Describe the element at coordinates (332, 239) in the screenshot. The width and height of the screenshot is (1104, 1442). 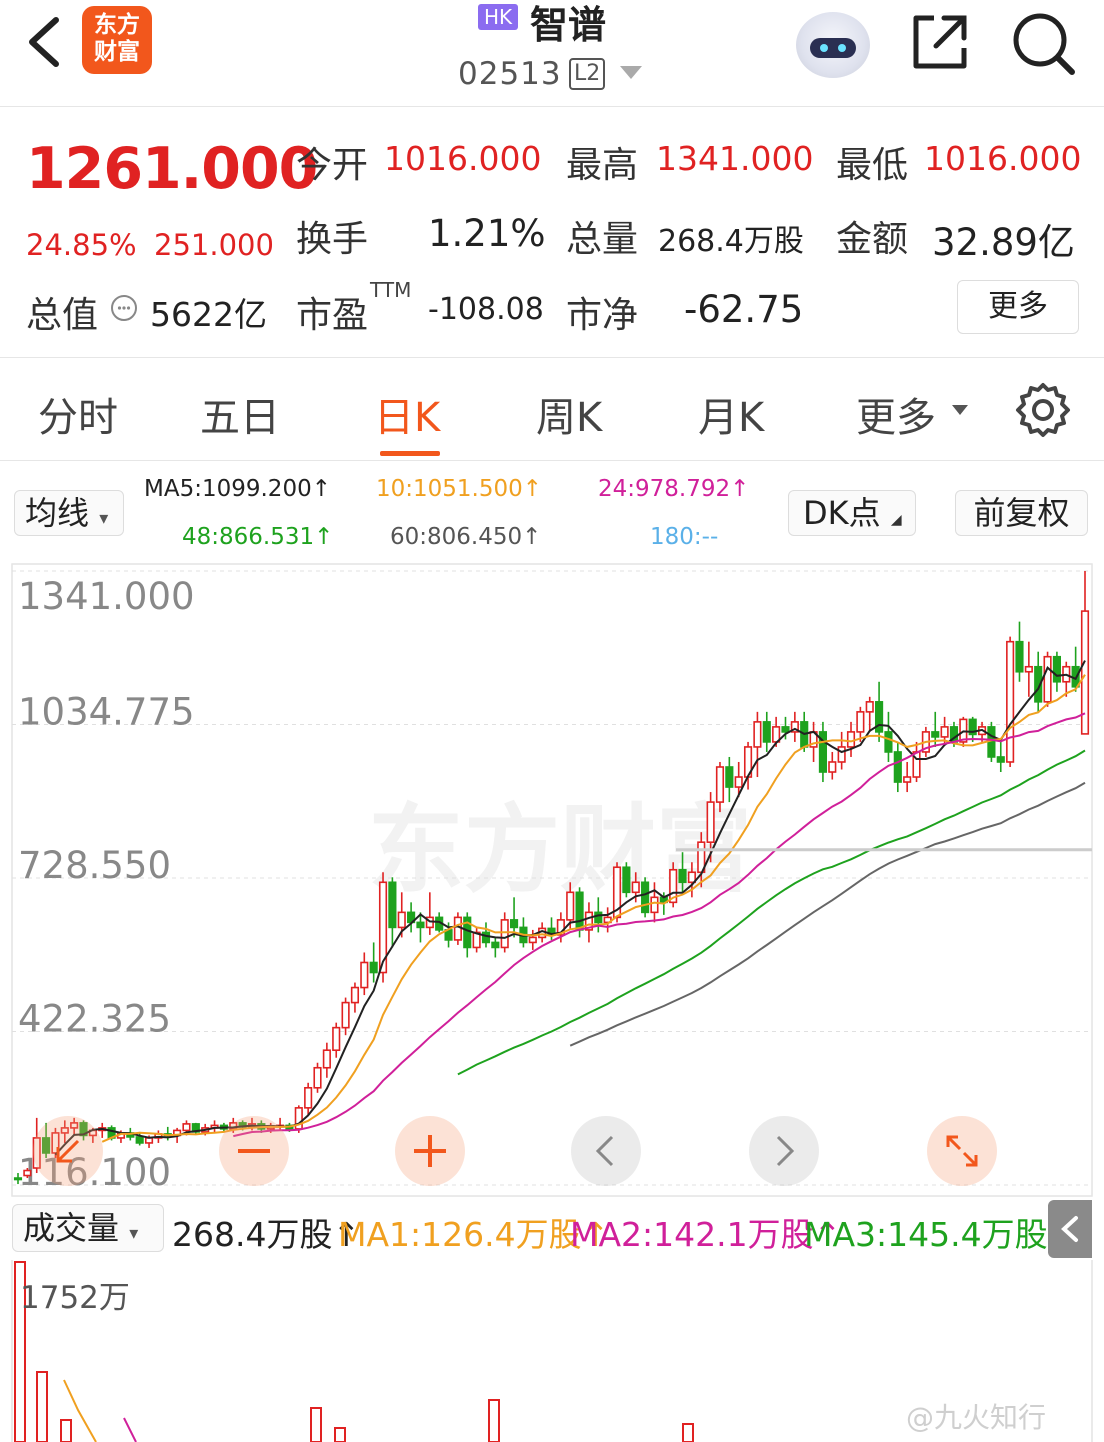
I see `turnover-label: 换手` at that location.